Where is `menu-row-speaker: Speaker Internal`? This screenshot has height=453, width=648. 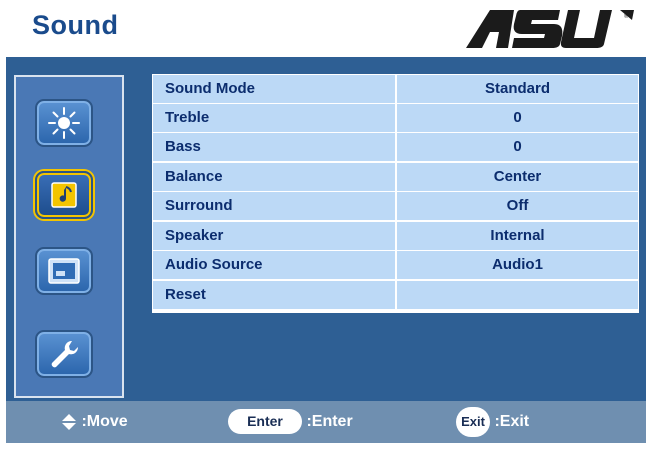 menu-row-speaker: Speaker Internal is located at coordinates (395, 236).